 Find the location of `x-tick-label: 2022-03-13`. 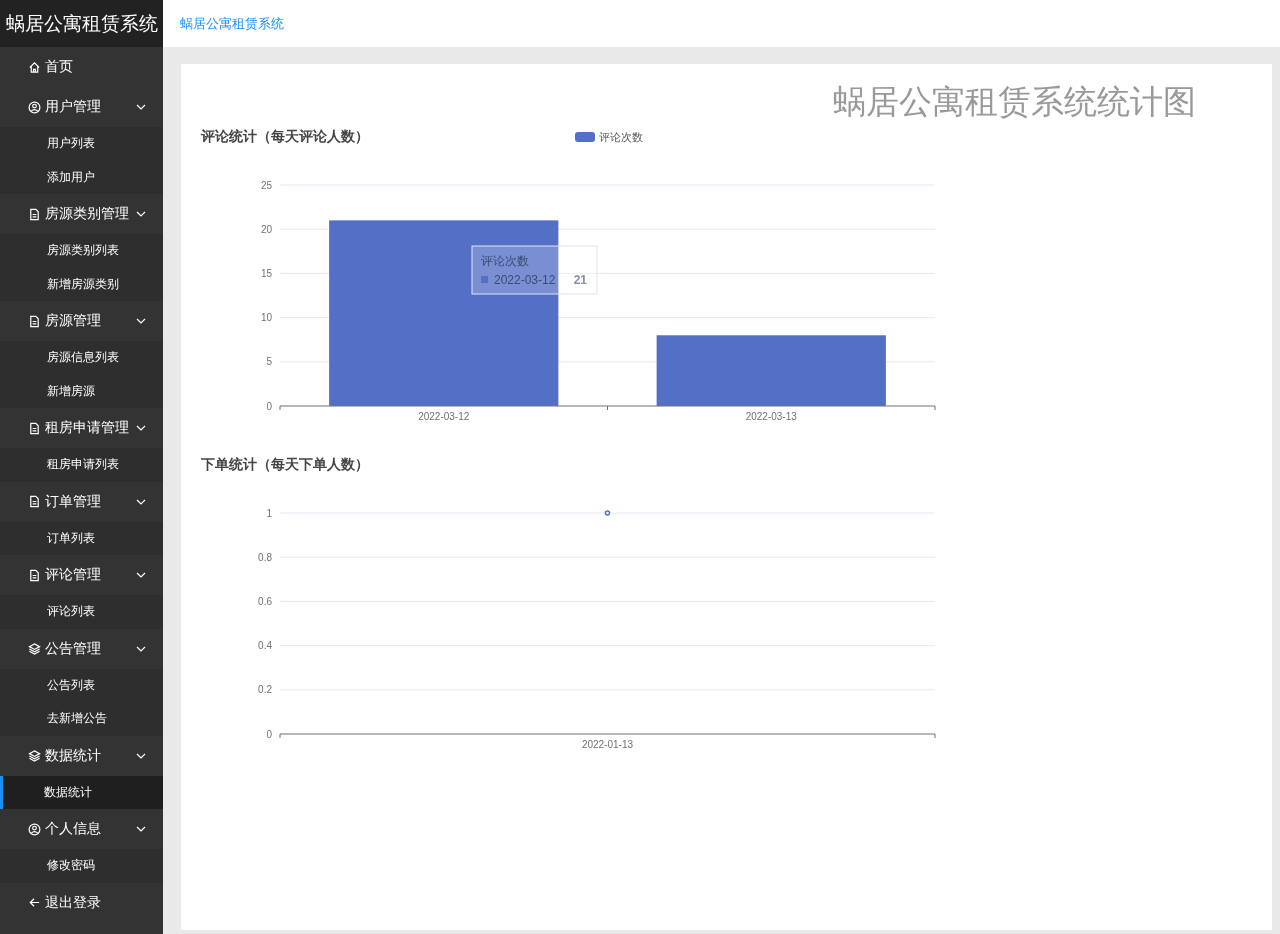

x-tick-label: 2022-03-13 is located at coordinates (771, 416).